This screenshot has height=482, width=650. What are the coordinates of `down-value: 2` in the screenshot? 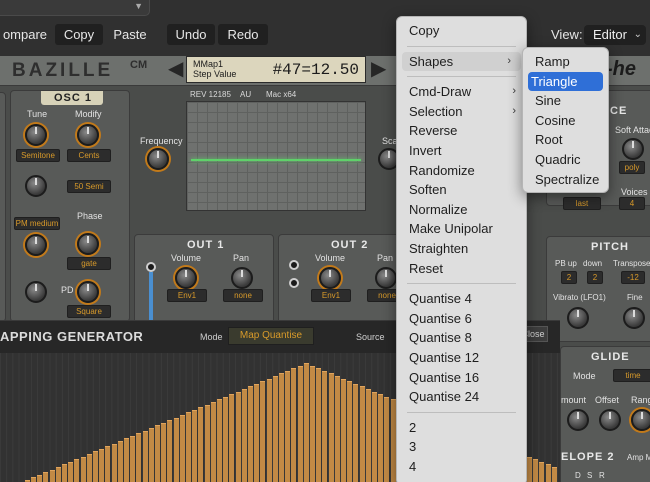 It's located at (595, 277).